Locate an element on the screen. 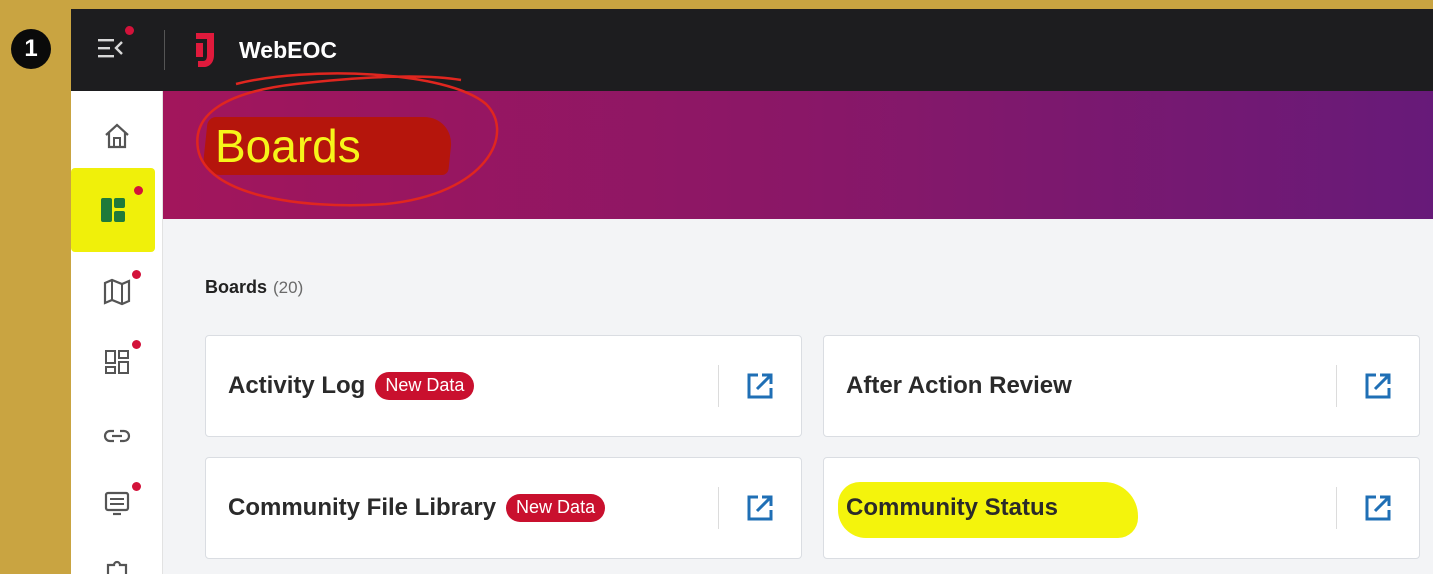  board-card-community-file-library: Community File Library New Data is located at coordinates (503, 508).